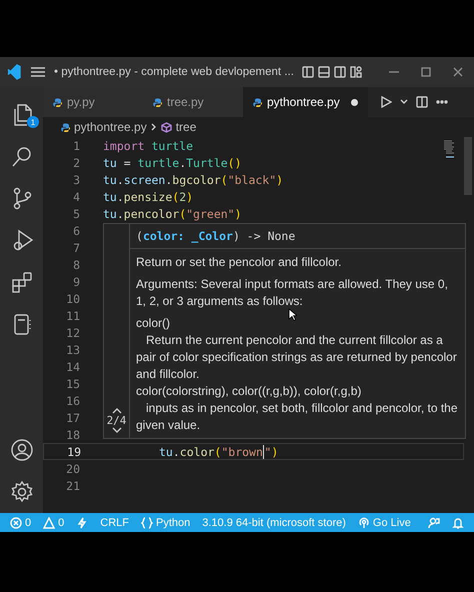  Describe the element at coordinates (297, 417) in the screenshot. I see `doc-description: inputs as in pencolor, set both, fillcolor and pencolor, to the given value.` at that location.